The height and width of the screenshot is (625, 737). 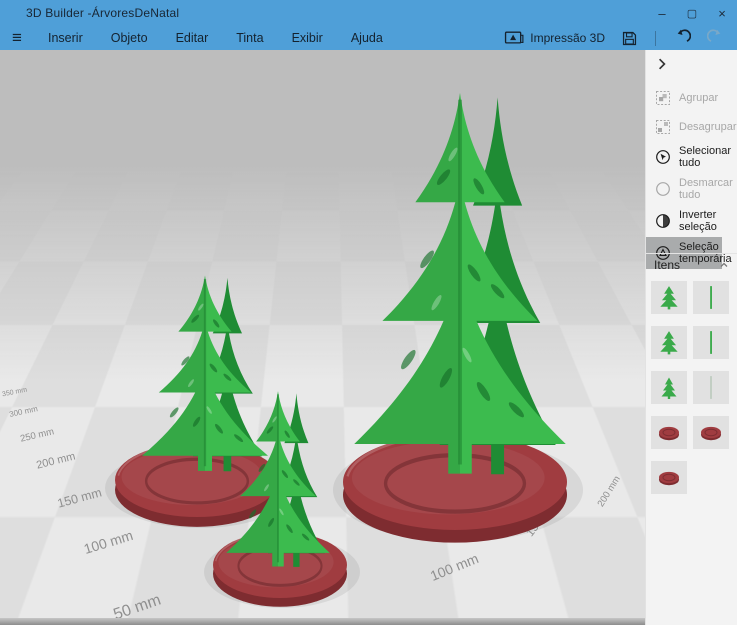 I want to click on printer-3d-icon, so click(x=514, y=38).